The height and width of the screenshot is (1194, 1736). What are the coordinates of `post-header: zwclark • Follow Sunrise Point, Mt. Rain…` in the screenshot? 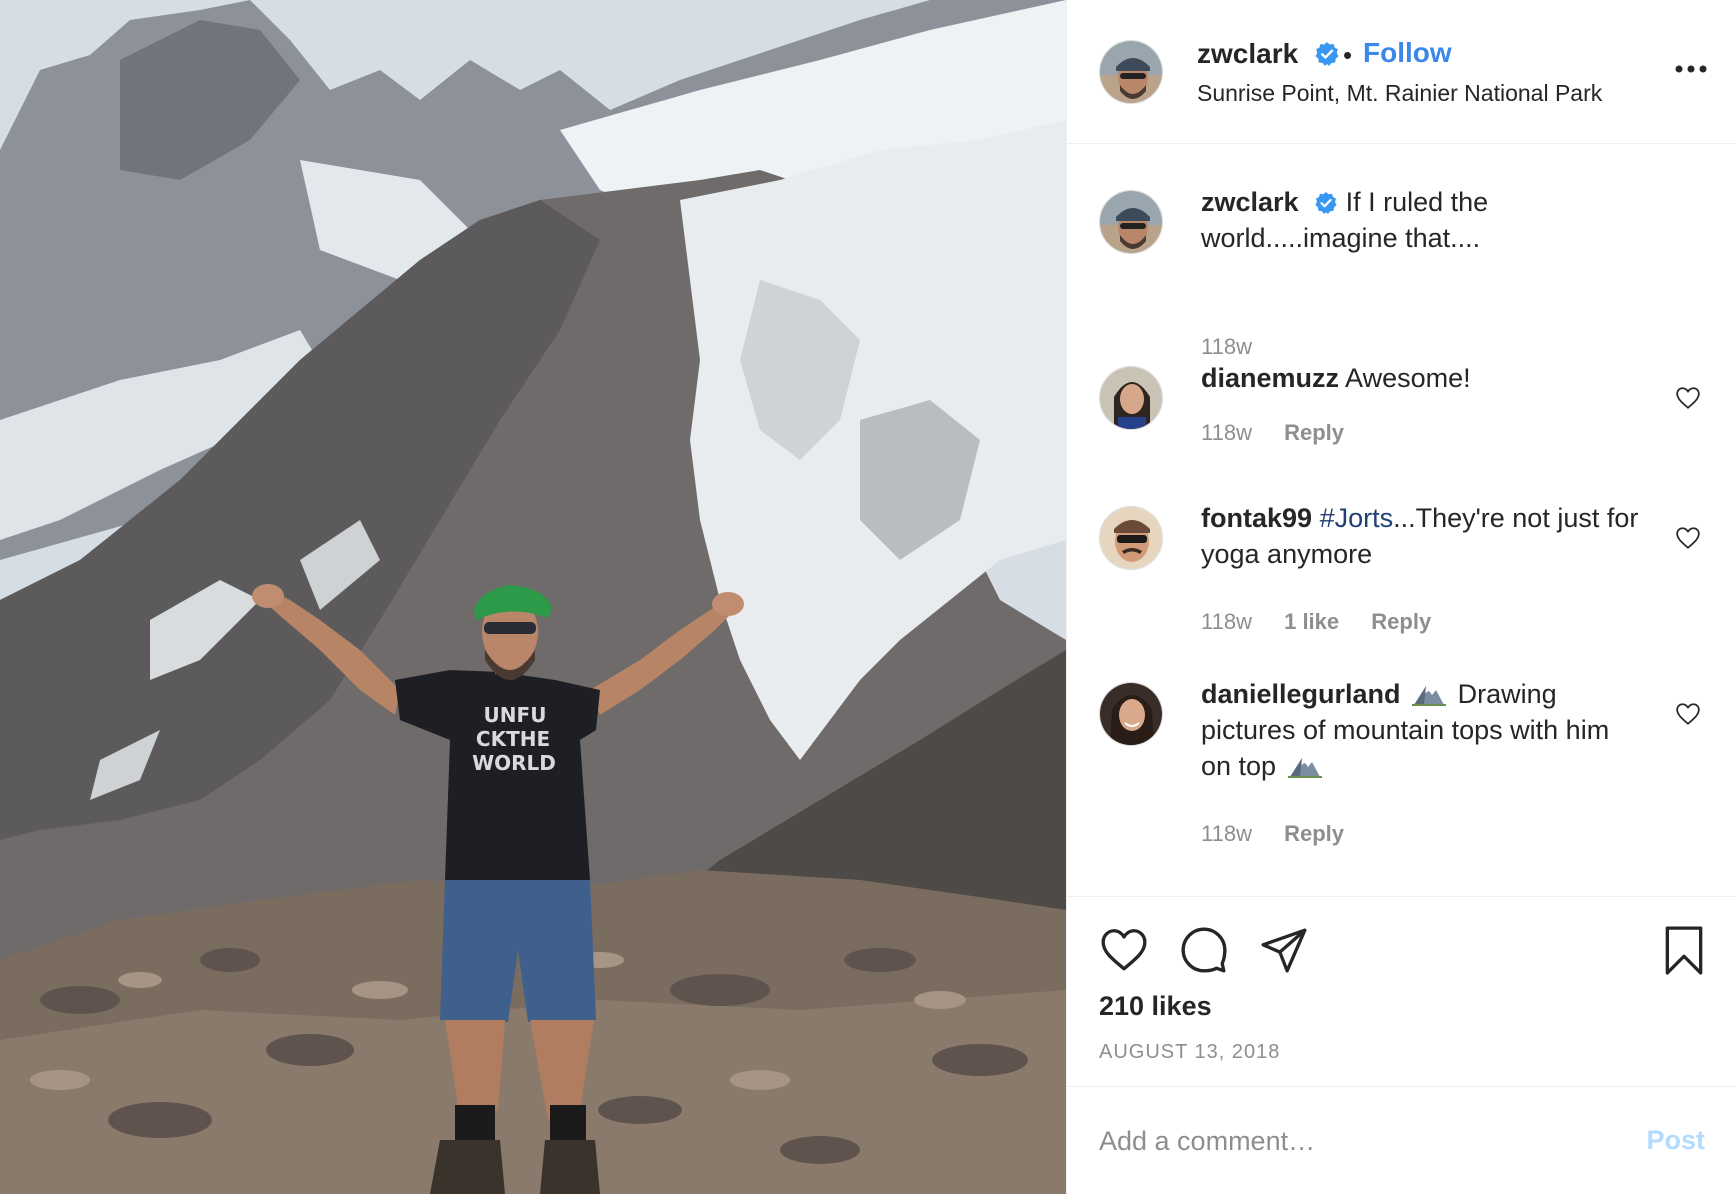 It's located at (1401, 72).